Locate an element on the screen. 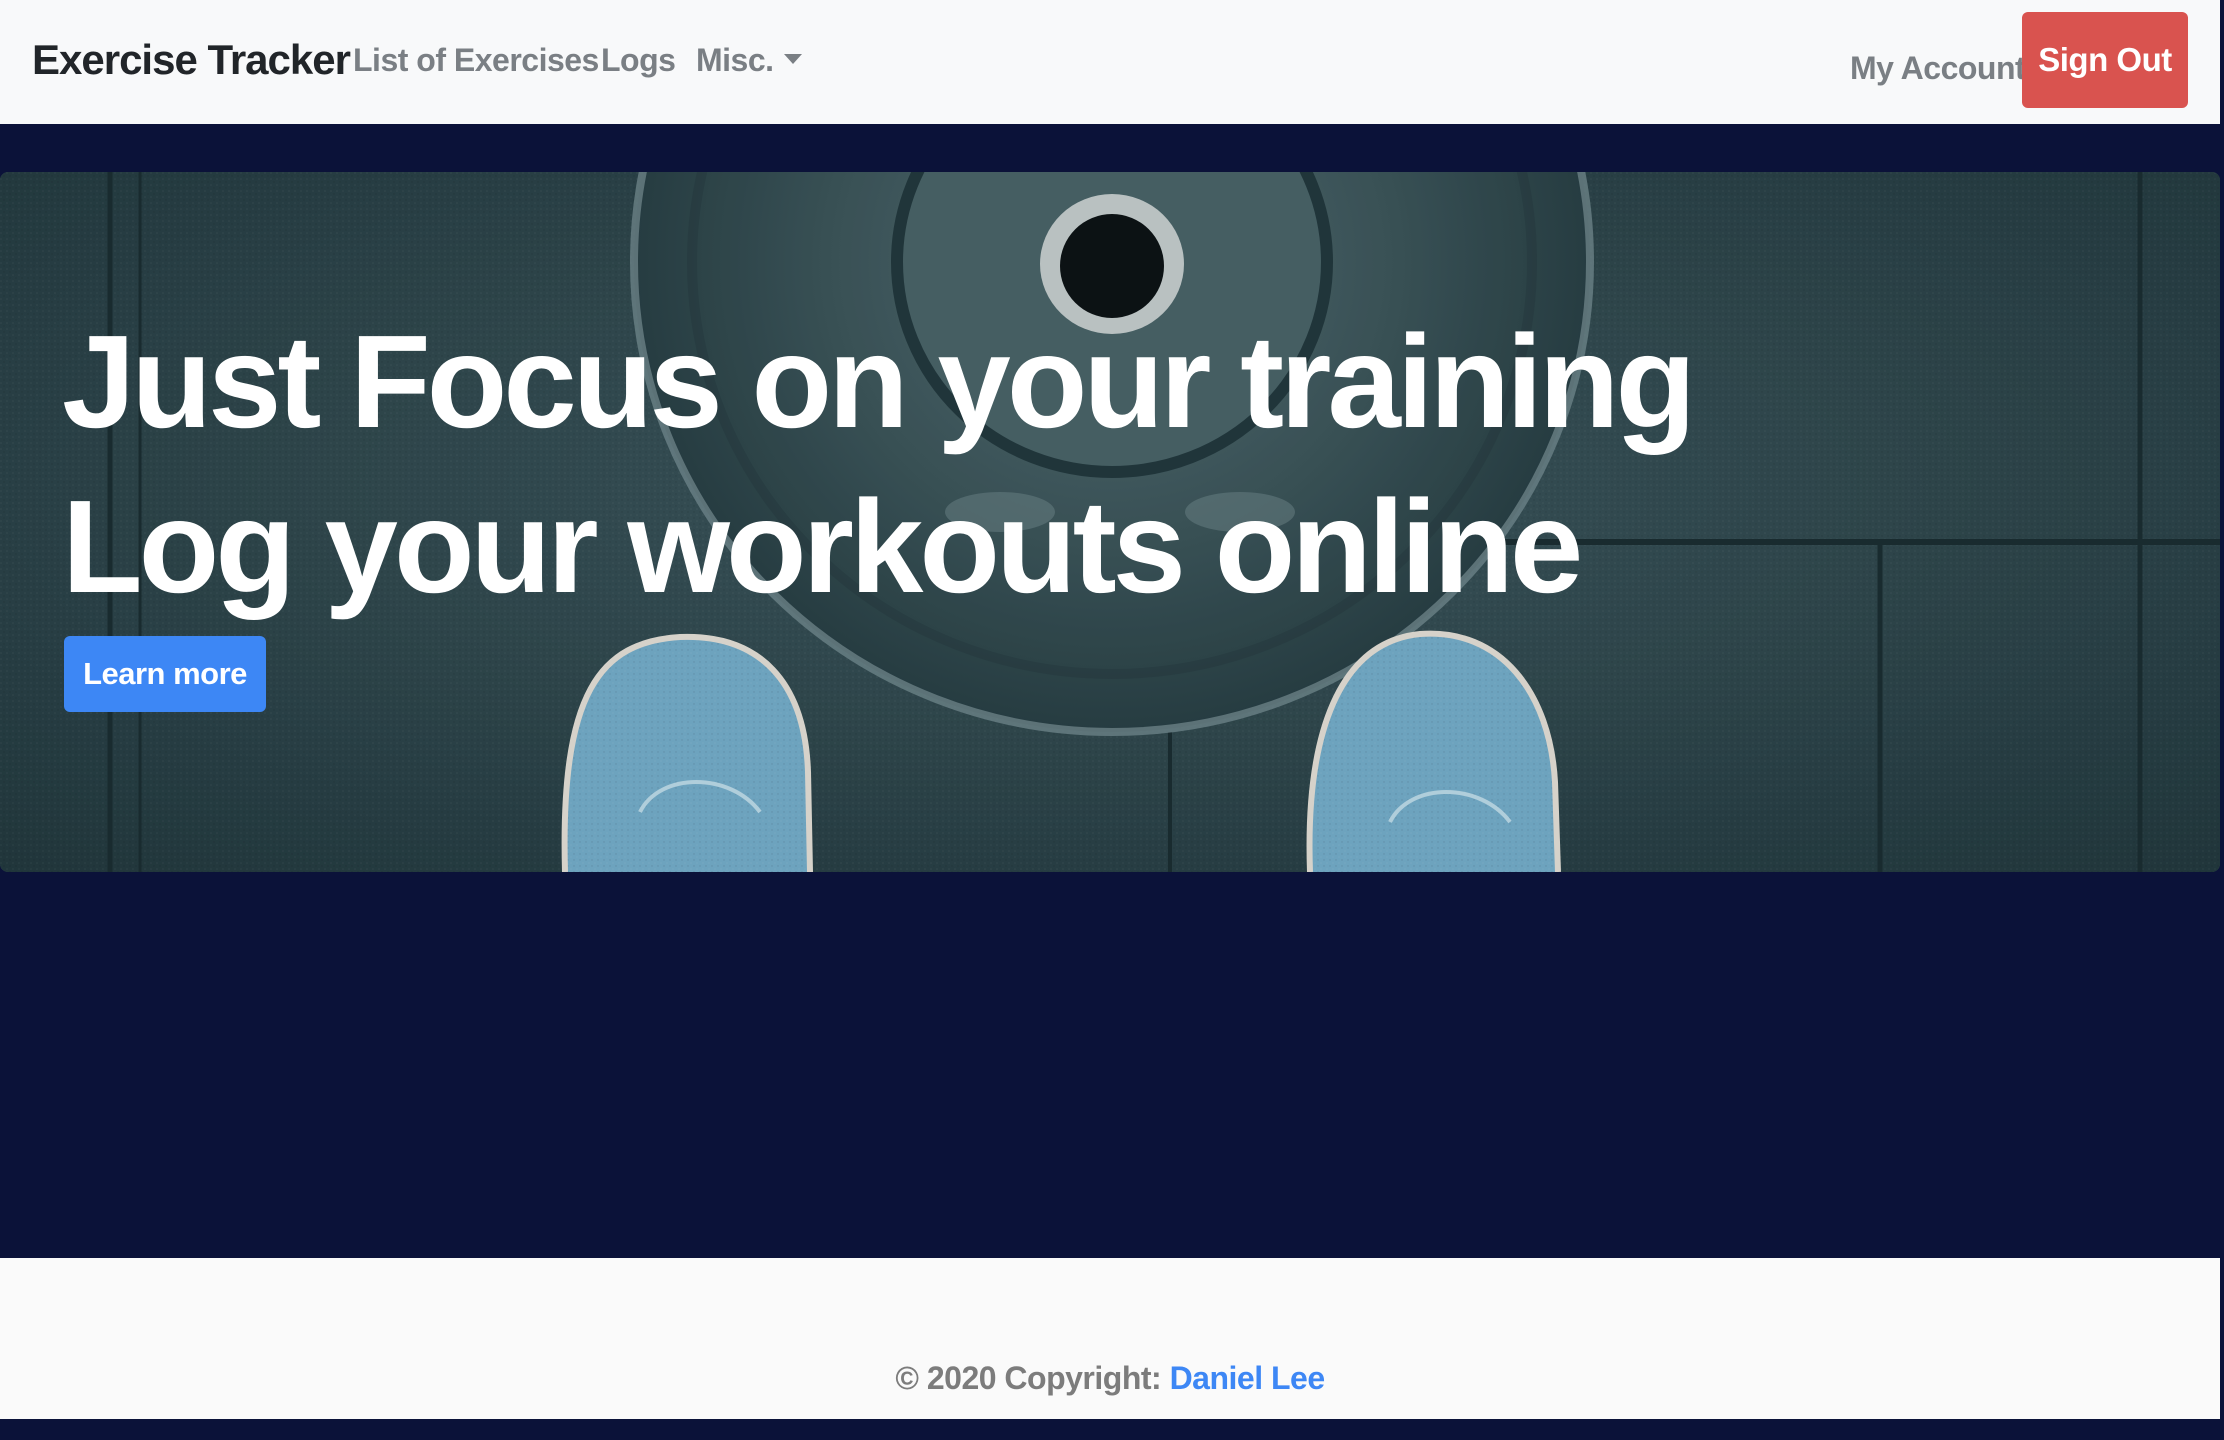 The height and width of the screenshot is (1440, 2224). caret-down-icon is located at coordinates (792, 58).